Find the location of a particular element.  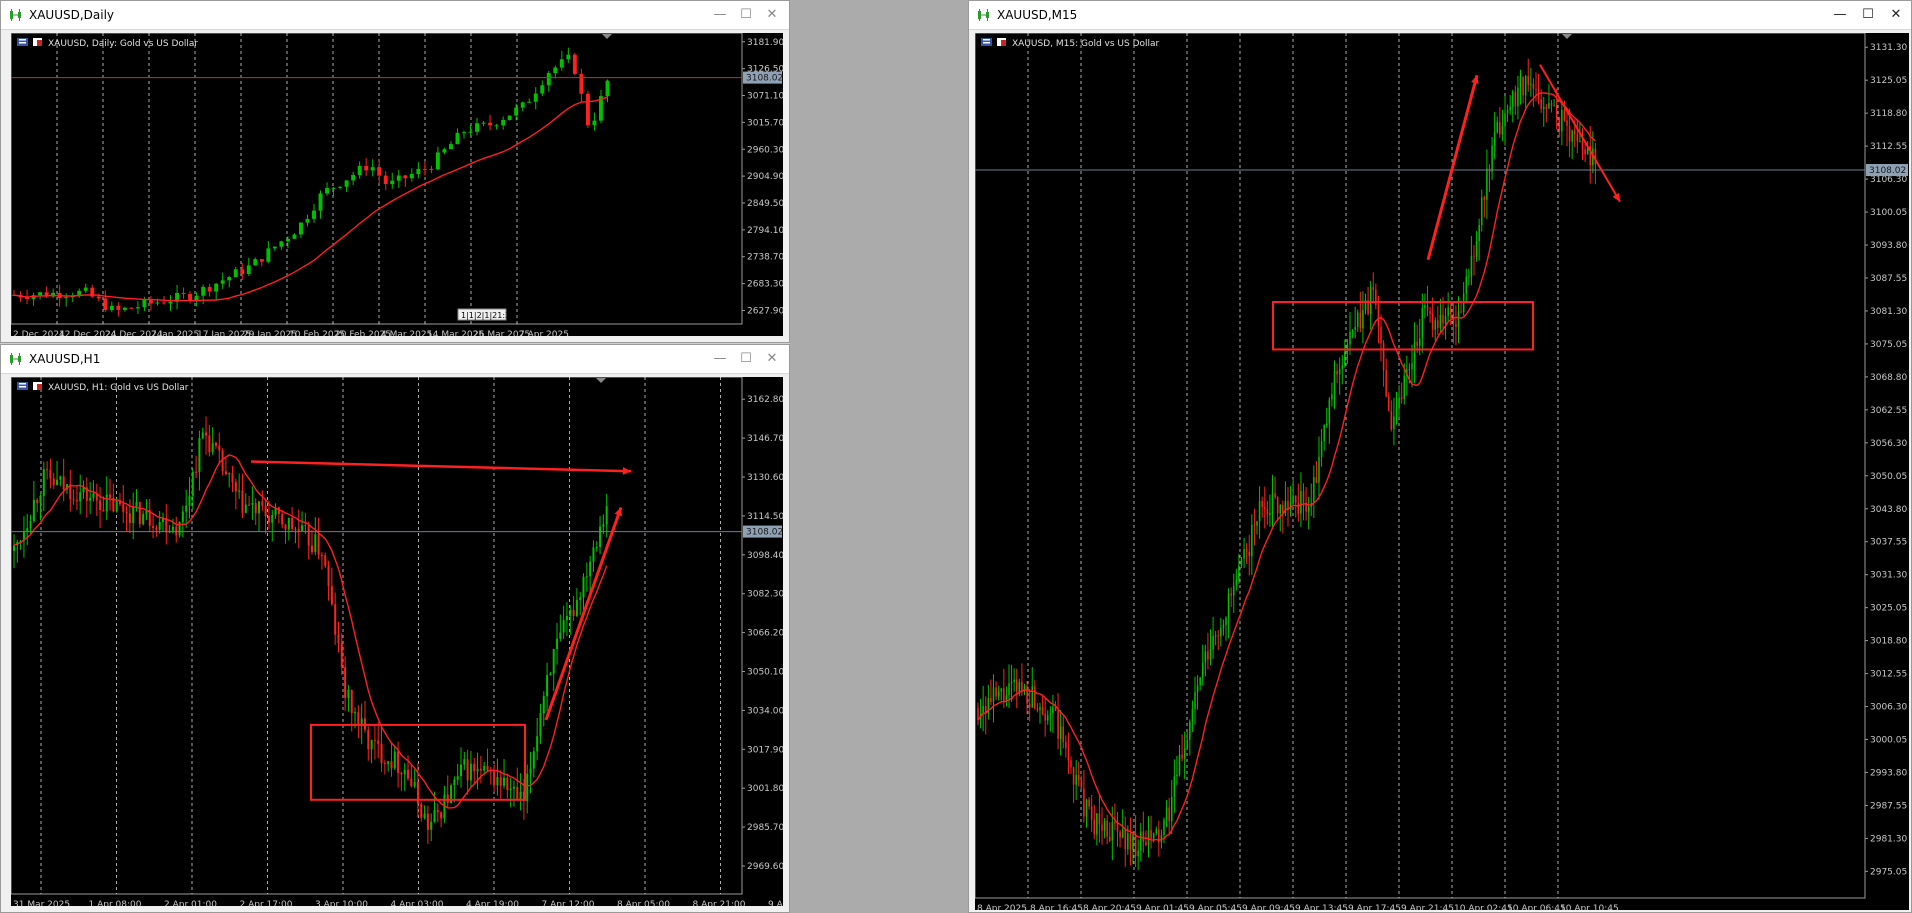

m15-titlebar: XAUUSD,M15 — ☐ ✕ is located at coordinates (1440, 15).